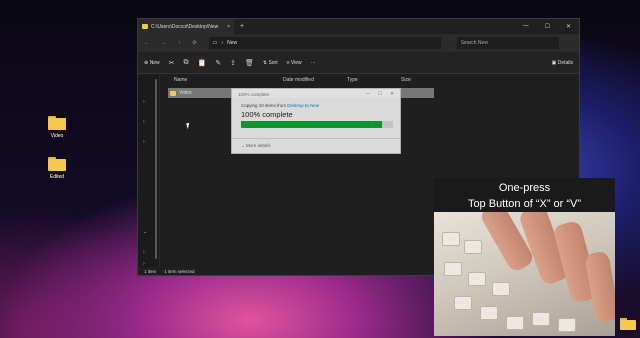 This screenshot has height=338, width=640. I want to click on desktop-icon-label: Video, so click(57, 136).